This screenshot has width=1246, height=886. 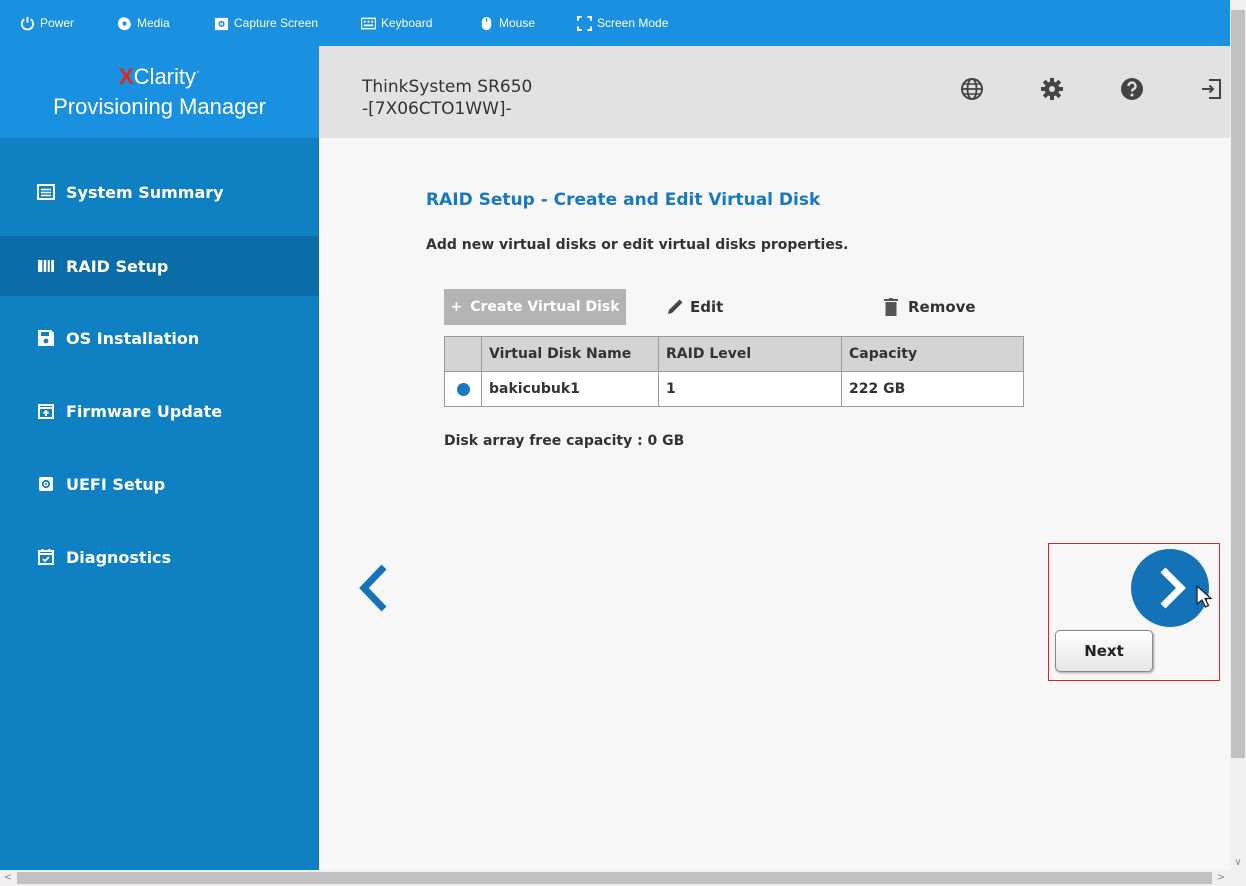 I want to click on table-row: bakicubuk1 1 222 GB, so click(x=734, y=389).